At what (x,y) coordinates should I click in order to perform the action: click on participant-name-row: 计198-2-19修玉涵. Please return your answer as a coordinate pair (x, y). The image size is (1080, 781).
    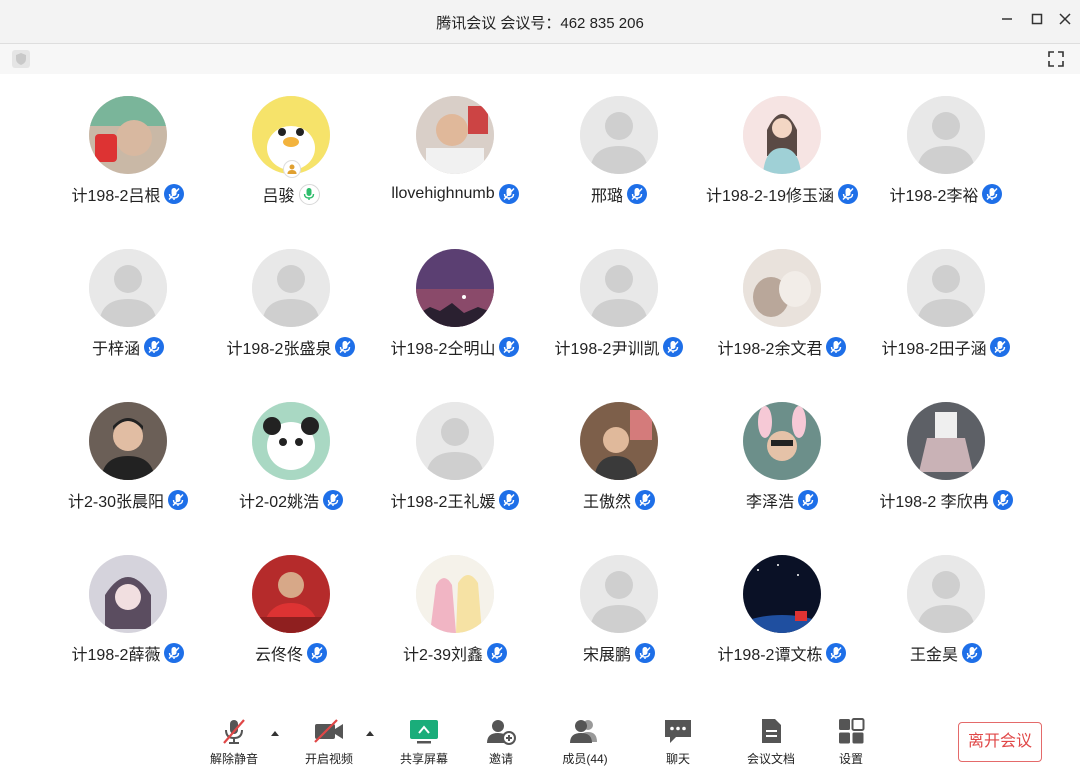
    Looking at the image, I should click on (782, 194).